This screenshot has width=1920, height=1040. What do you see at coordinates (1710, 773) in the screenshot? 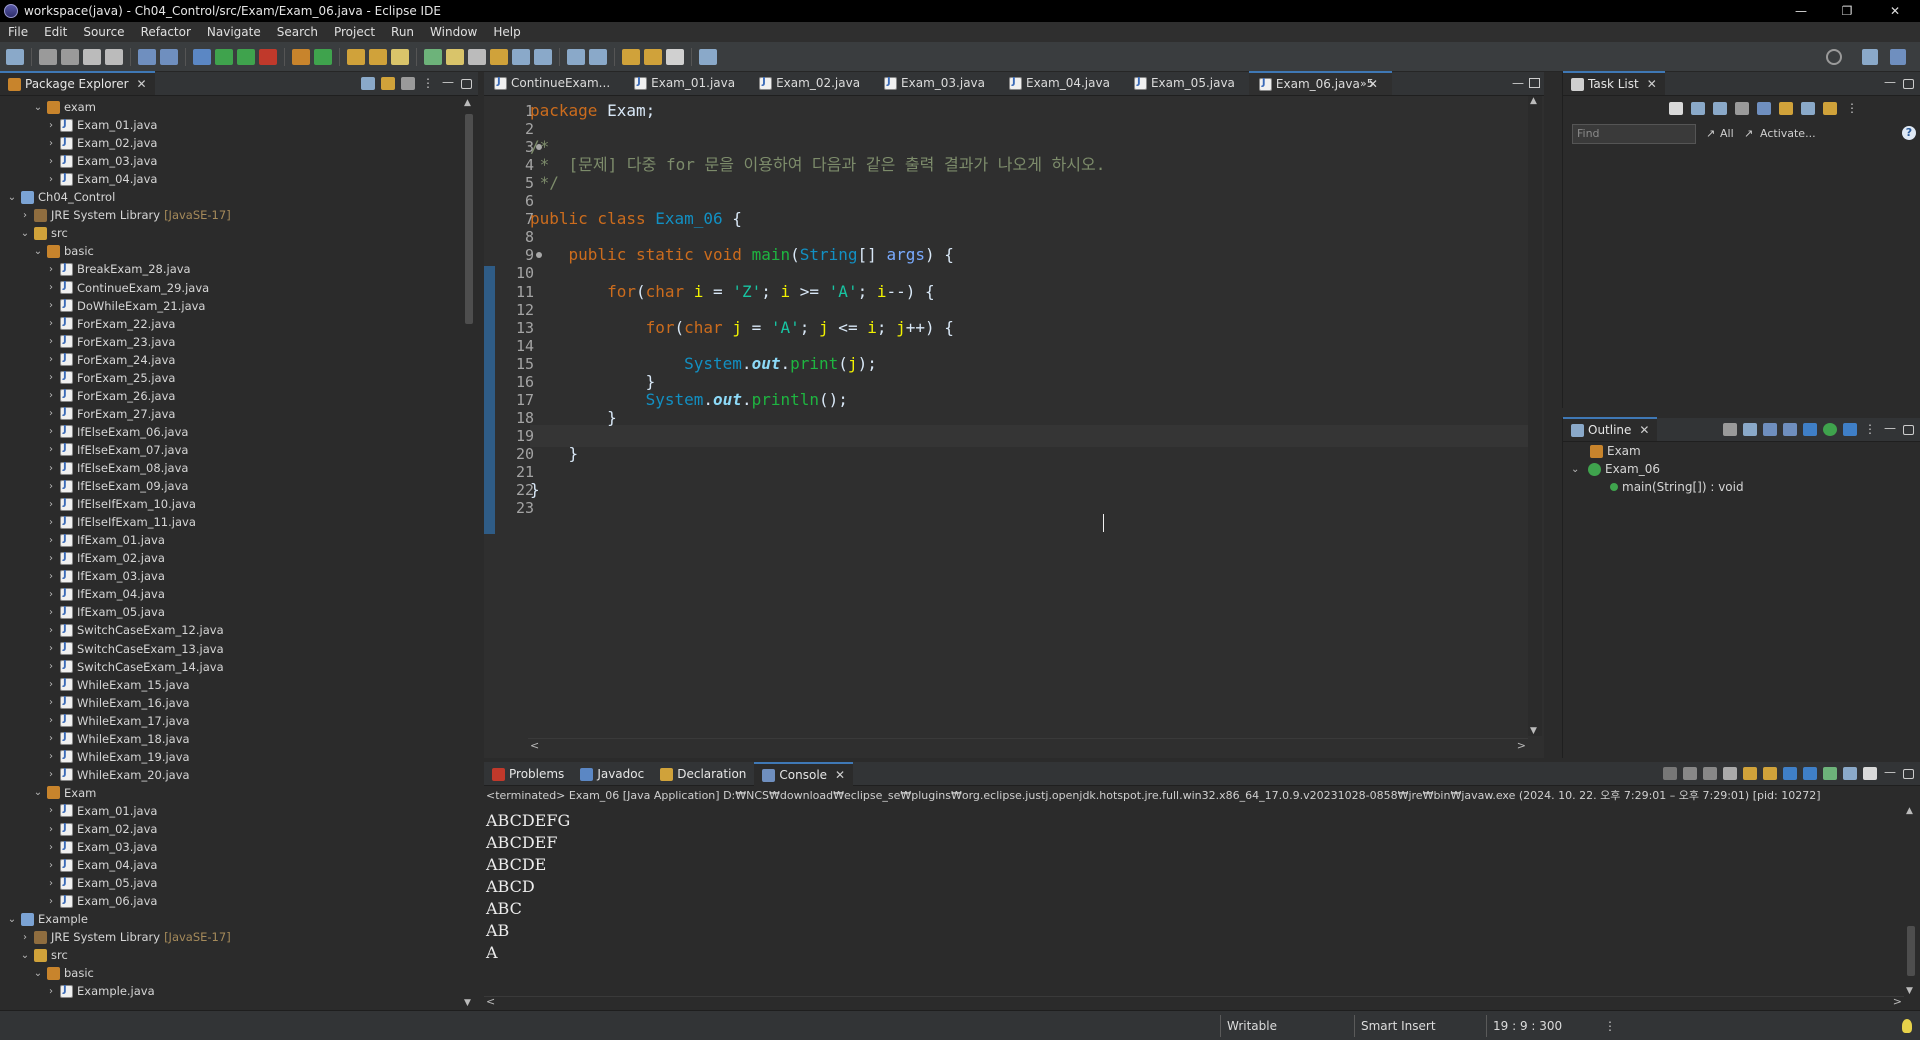
I see `remove-all-terminated-icon` at bounding box center [1710, 773].